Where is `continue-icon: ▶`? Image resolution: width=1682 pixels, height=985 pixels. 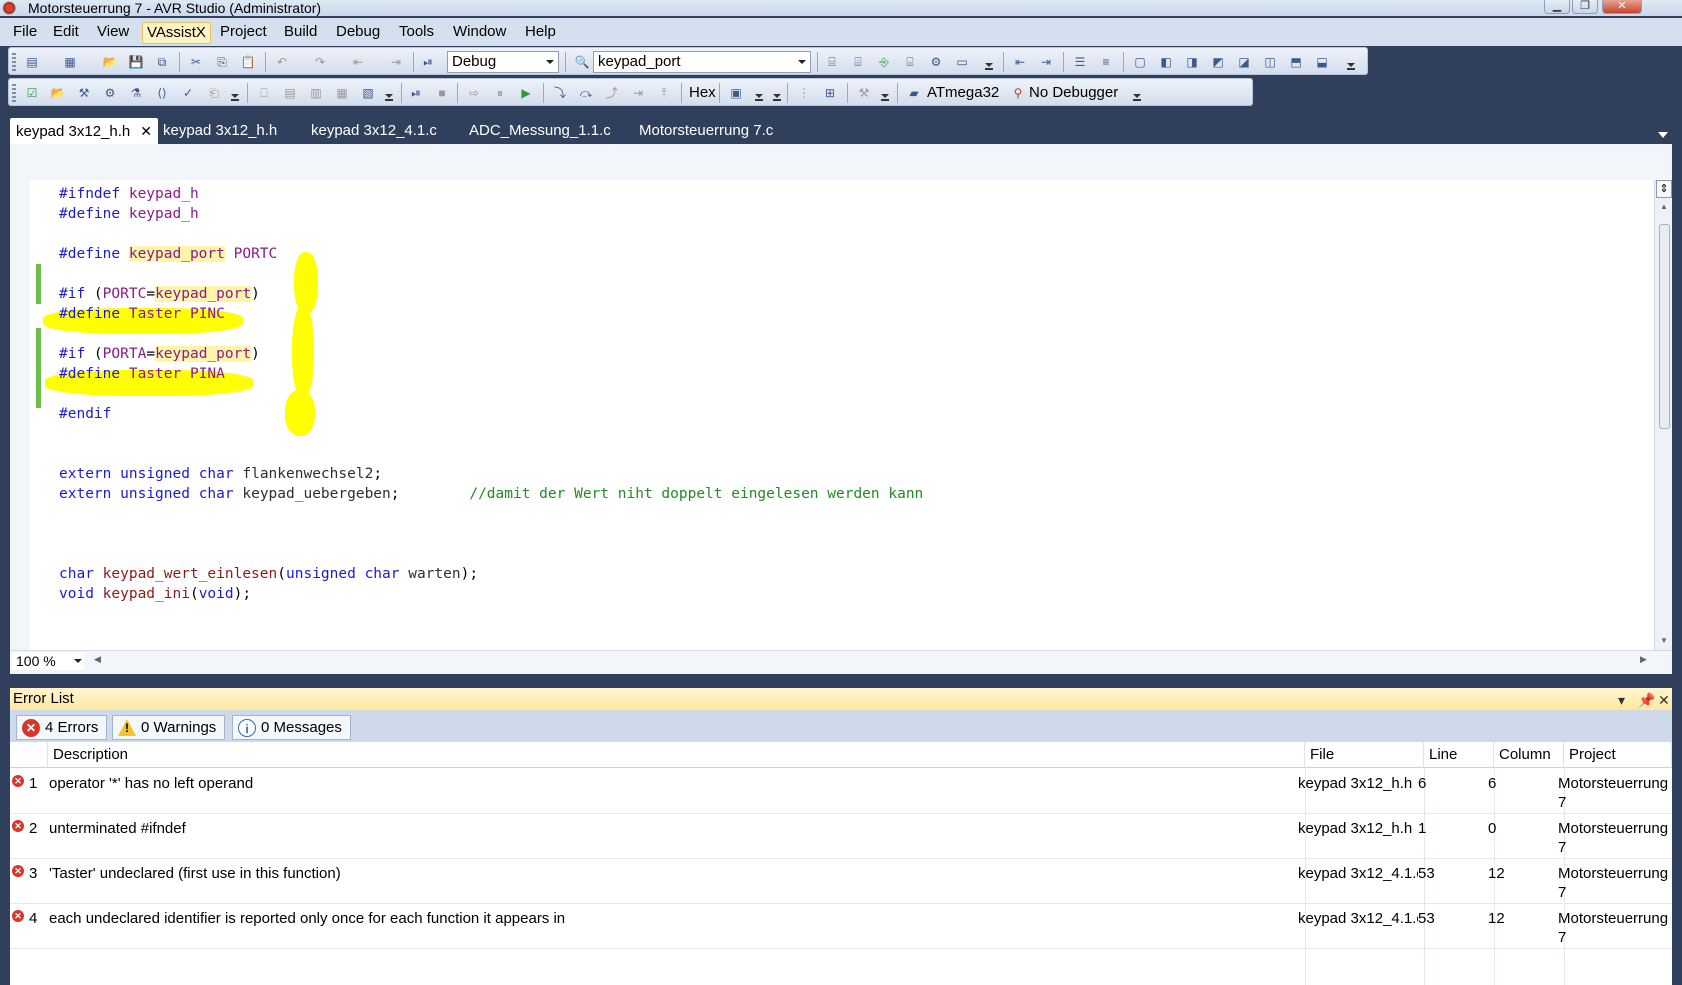 continue-icon: ▶ is located at coordinates (526, 93).